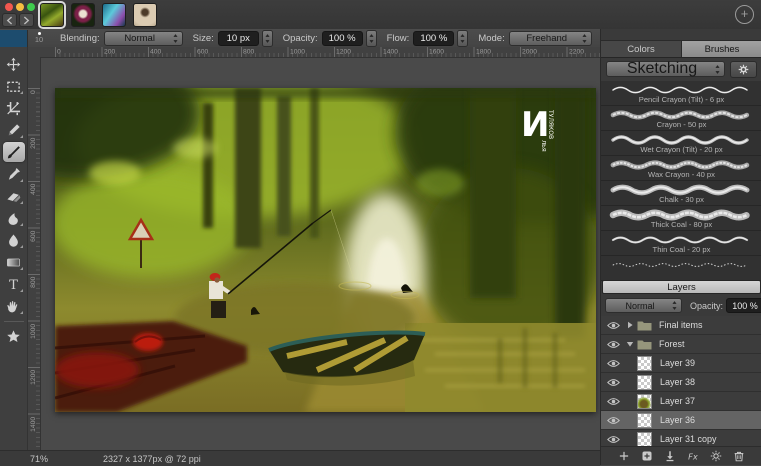 This screenshot has width=761, height=466. What do you see at coordinates (665, 68) in the screenshot?
I see `brush-category-dropdown: Sketching` at bounding box center [665, 68].